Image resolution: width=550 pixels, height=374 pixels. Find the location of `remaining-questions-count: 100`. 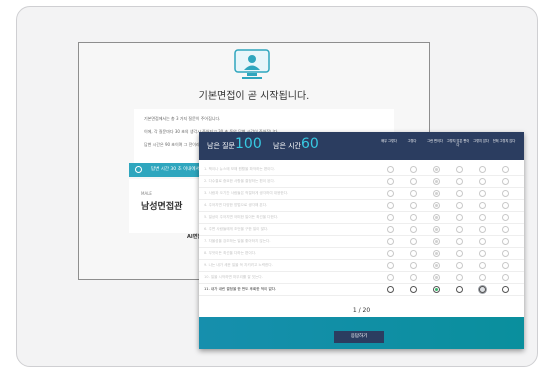

remaining-questions-count: 100 is located at coordinates (248, 144).